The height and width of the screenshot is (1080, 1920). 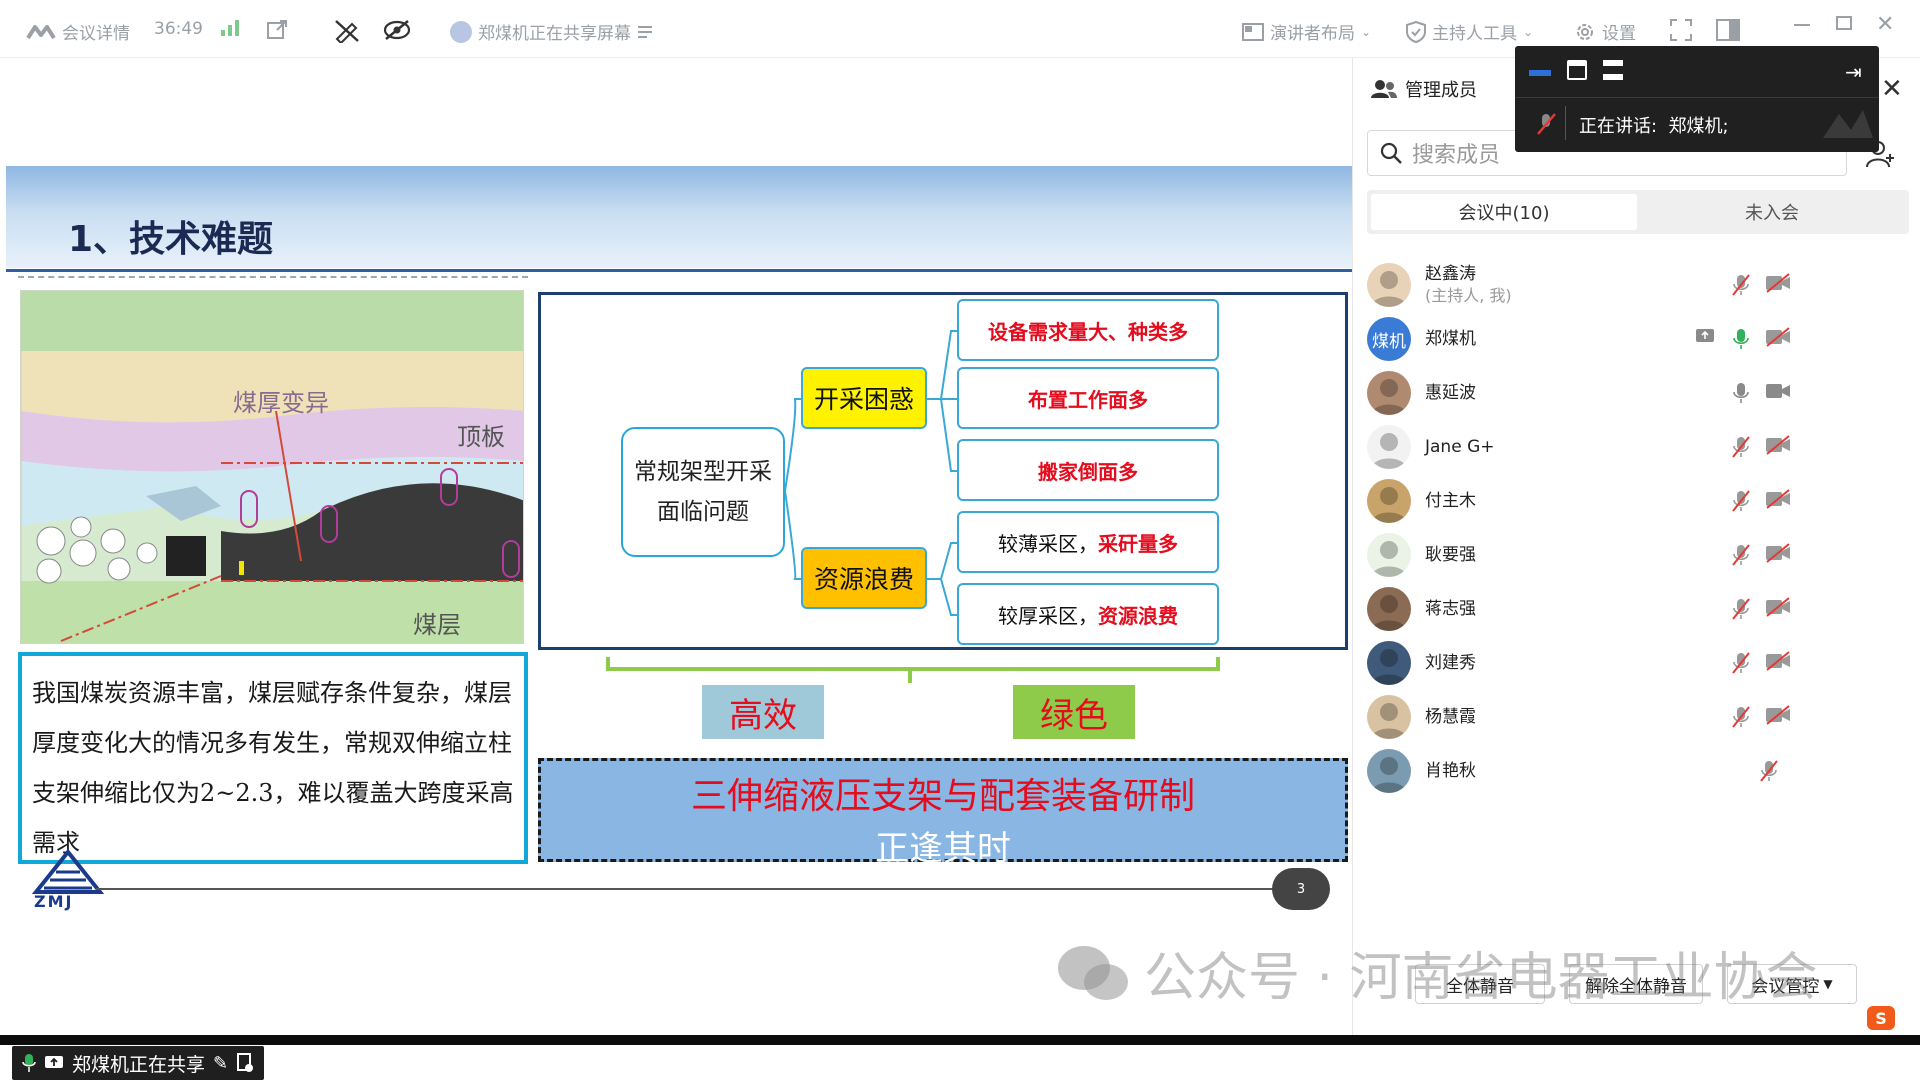 I want to click on member-row: 杨慧霞, so click(x=1637, y=717).